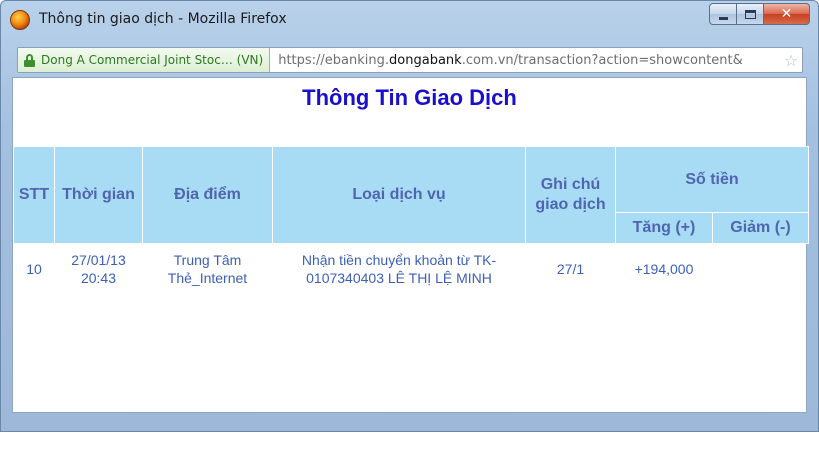 This screenshot has height=460, width=819. Describe the element at coordinates (409, 21) in the screenshot. I see `title-bar: Thông tin giao dịch - Mozilla Firefox ✕` at that location.